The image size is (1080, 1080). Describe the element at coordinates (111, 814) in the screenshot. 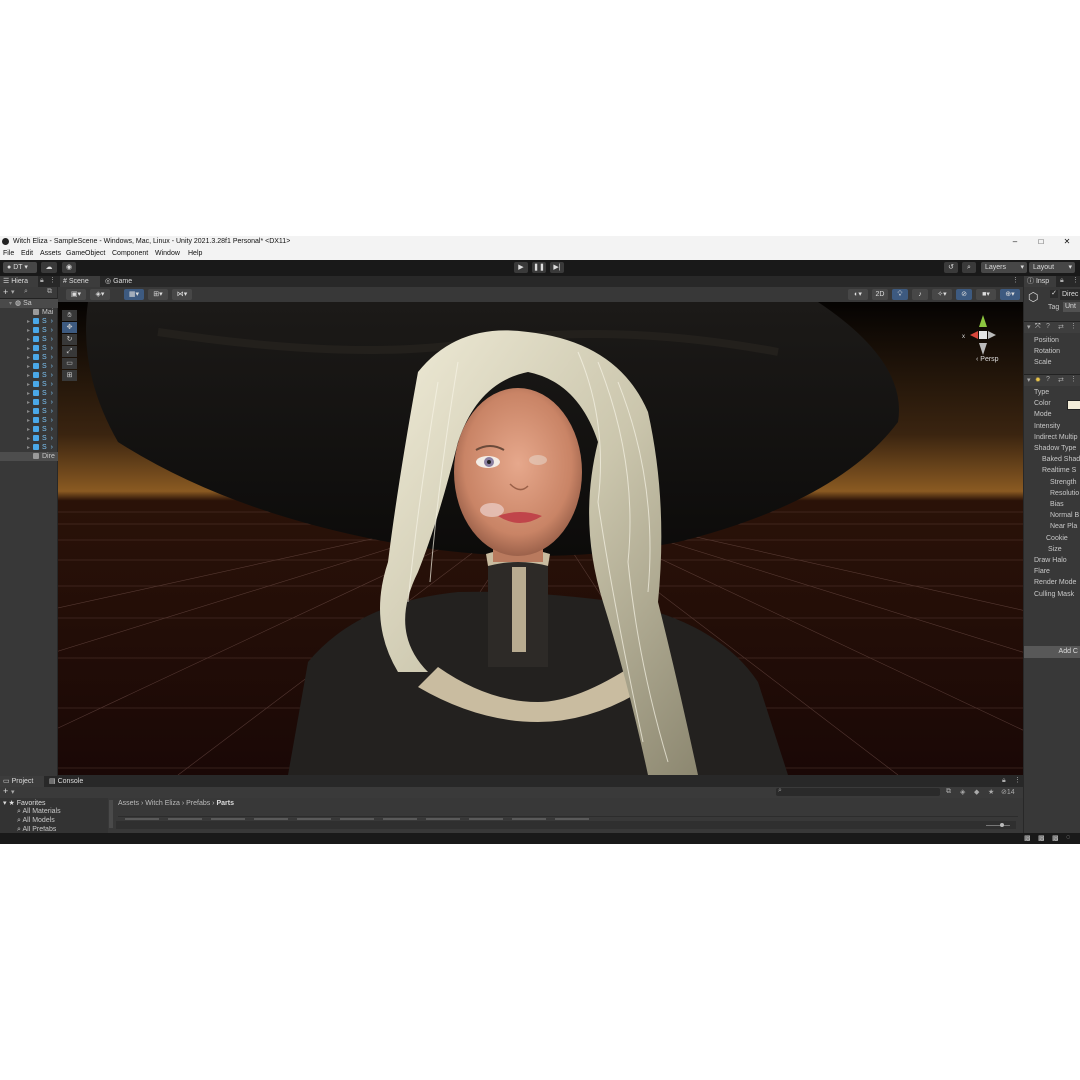

I see `tree-scrollbar` at that location.